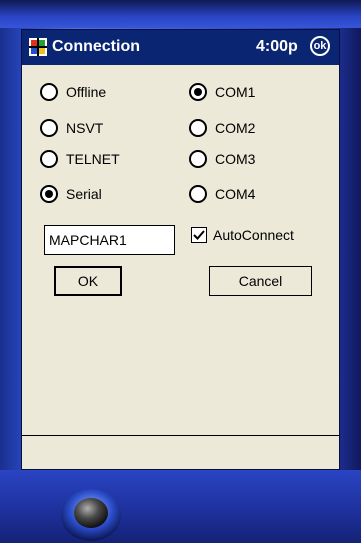  I want to click on autoconnect-label: AutoConnect, so click(253, 235).